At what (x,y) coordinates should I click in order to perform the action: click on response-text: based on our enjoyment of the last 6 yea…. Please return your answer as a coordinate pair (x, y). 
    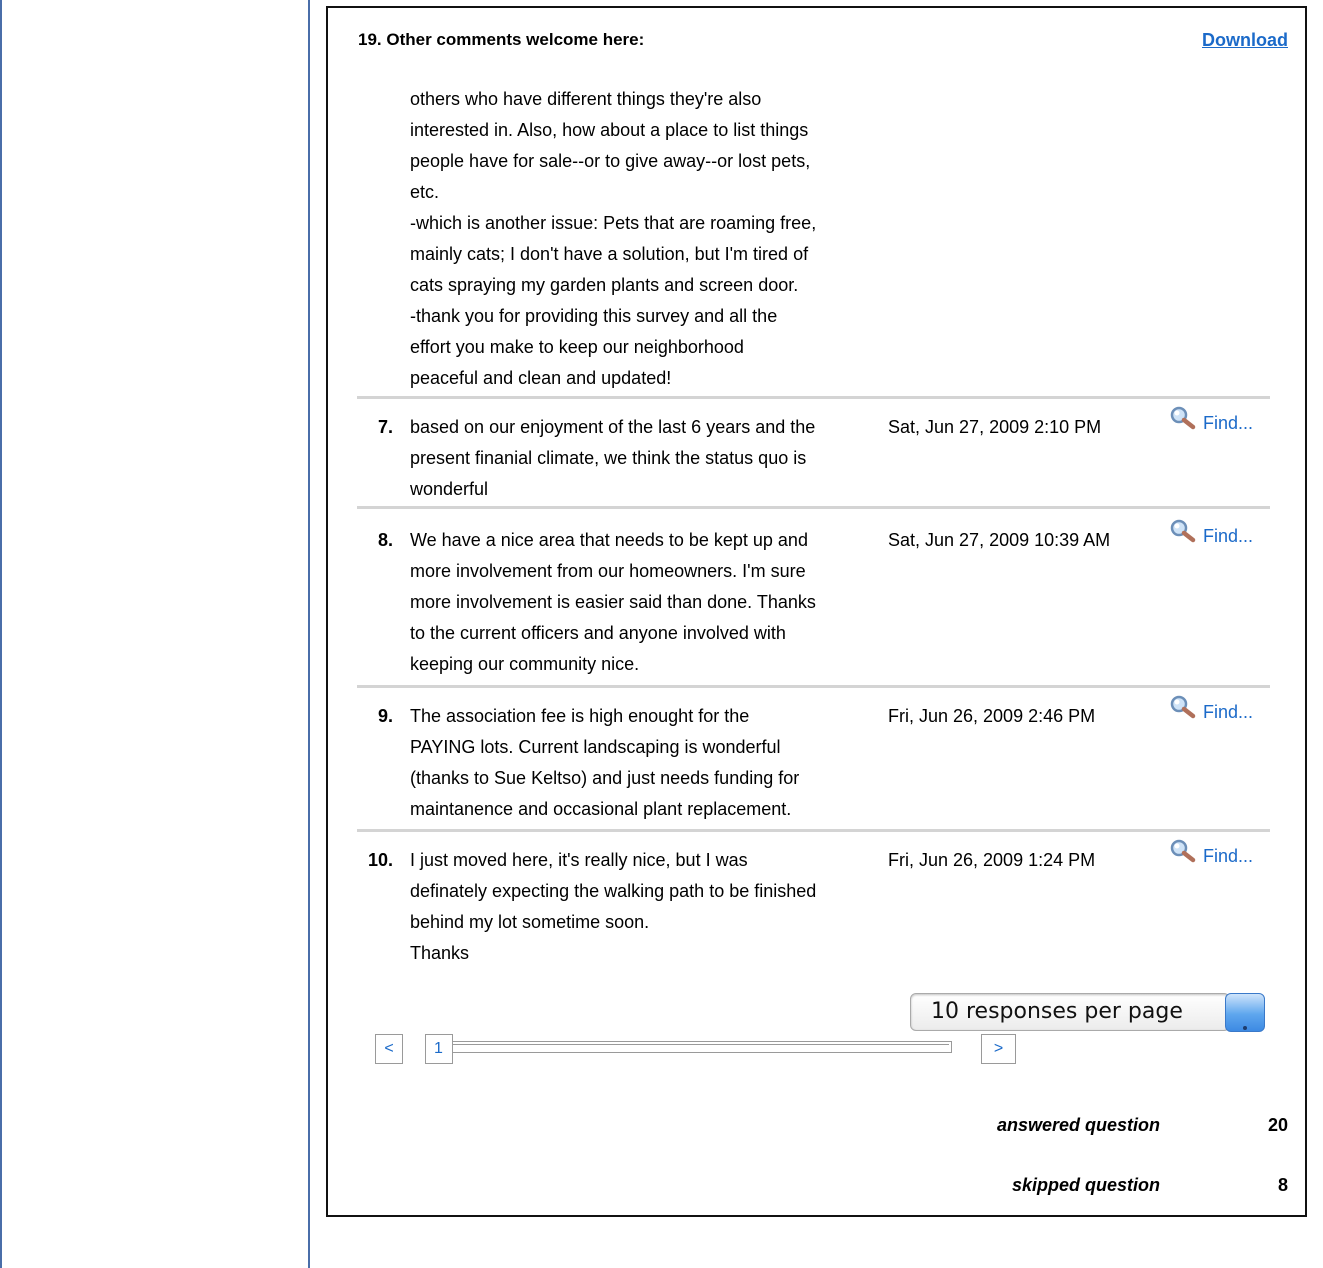
    Looking at the image, I should click on (646, 458).